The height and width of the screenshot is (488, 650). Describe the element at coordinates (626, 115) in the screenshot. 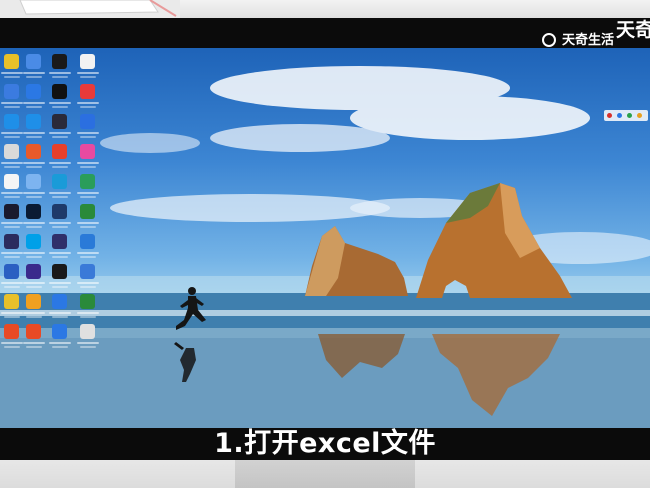

I see `system-tray-widget` at that location.